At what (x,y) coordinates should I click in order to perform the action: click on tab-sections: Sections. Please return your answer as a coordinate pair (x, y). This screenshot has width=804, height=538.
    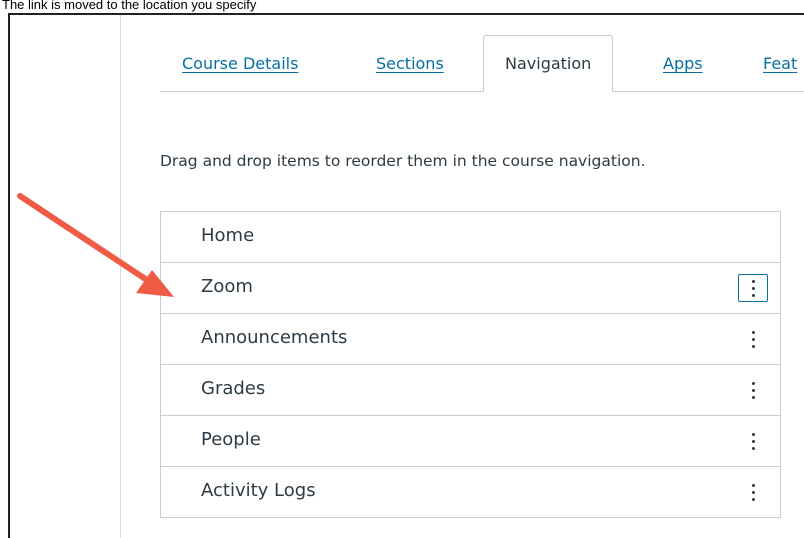
    Looking at the image, I should click on (410, 64).